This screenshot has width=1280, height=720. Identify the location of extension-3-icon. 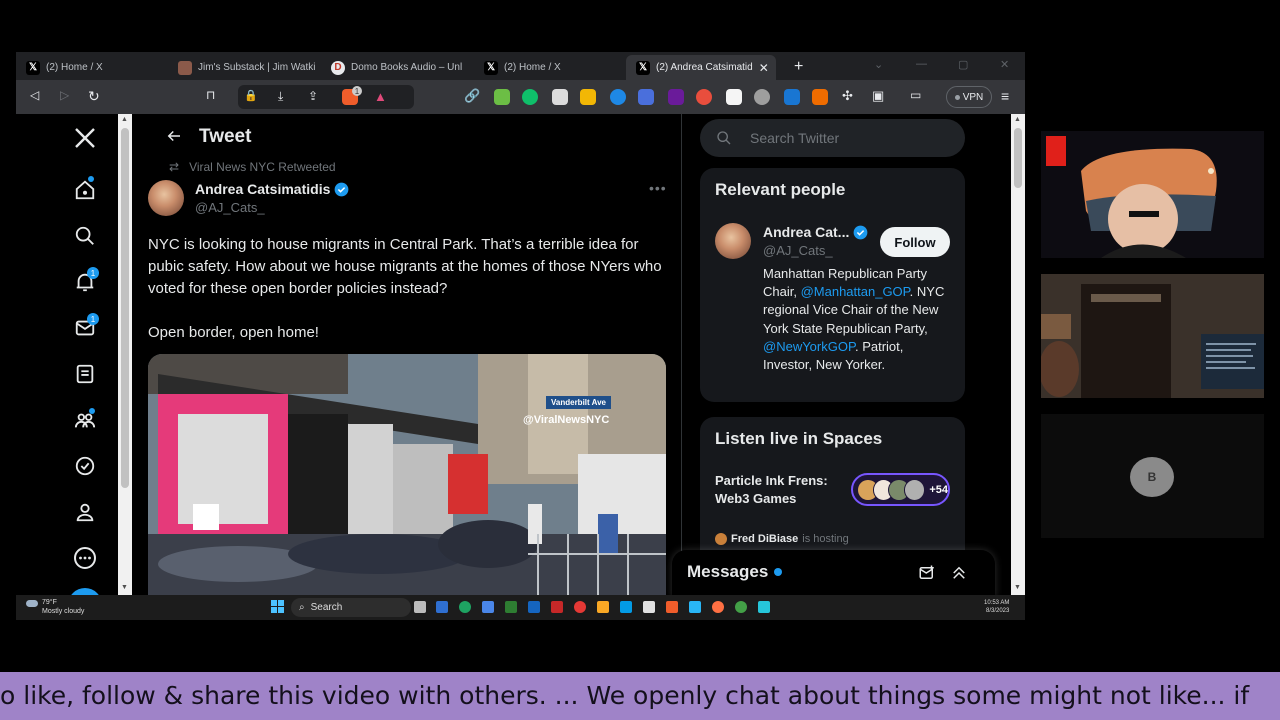
(560, 97).